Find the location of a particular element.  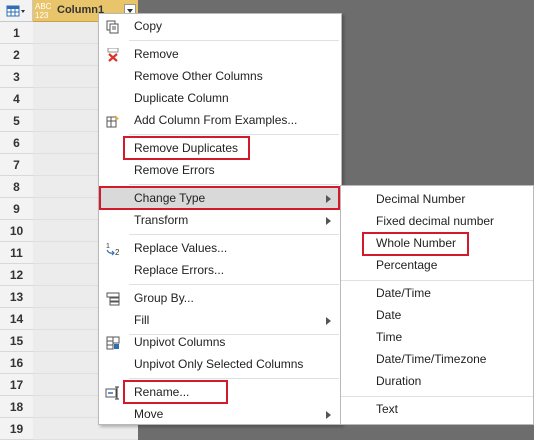

row-number: 16 is located at coordinates (16, 363).